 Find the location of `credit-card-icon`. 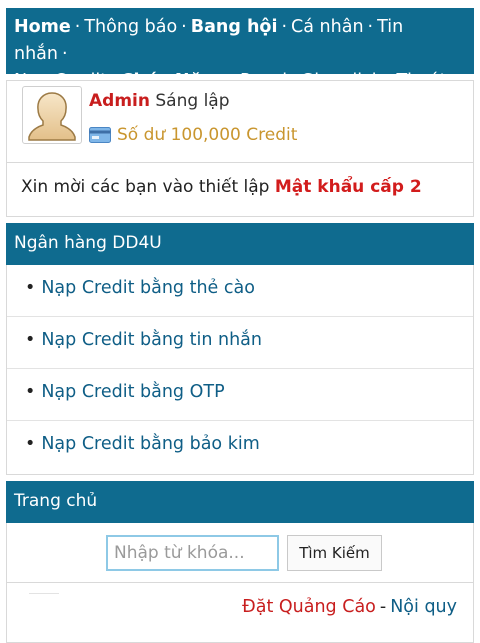

credit-card-icon is located at coordinates (100, 135).